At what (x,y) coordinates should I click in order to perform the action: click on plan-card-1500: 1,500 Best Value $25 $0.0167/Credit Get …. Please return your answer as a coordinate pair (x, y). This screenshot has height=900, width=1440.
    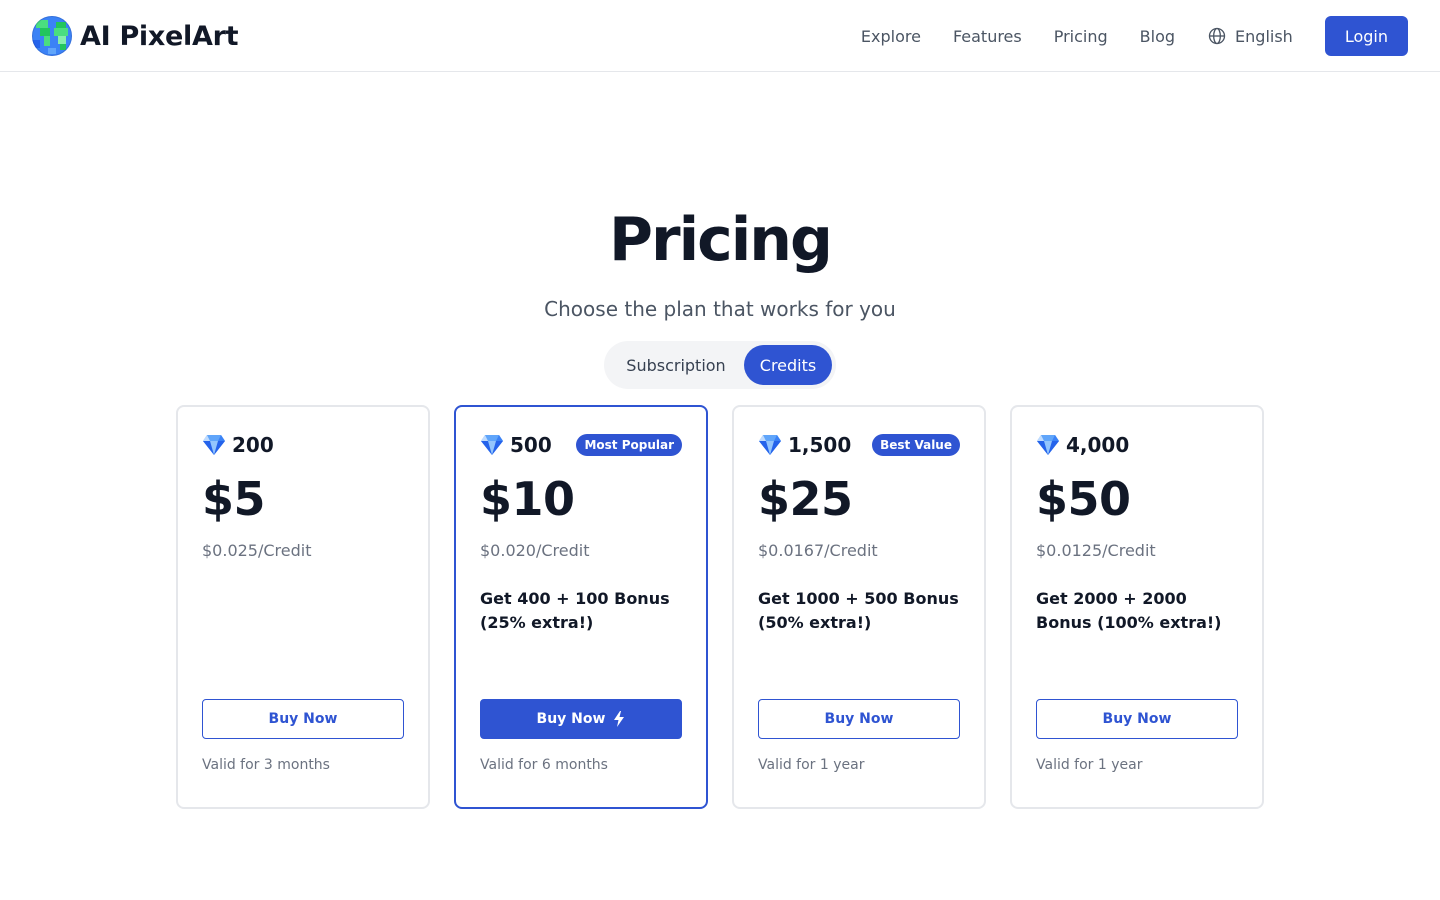
    Looking at the image, I should click on (859, 607).